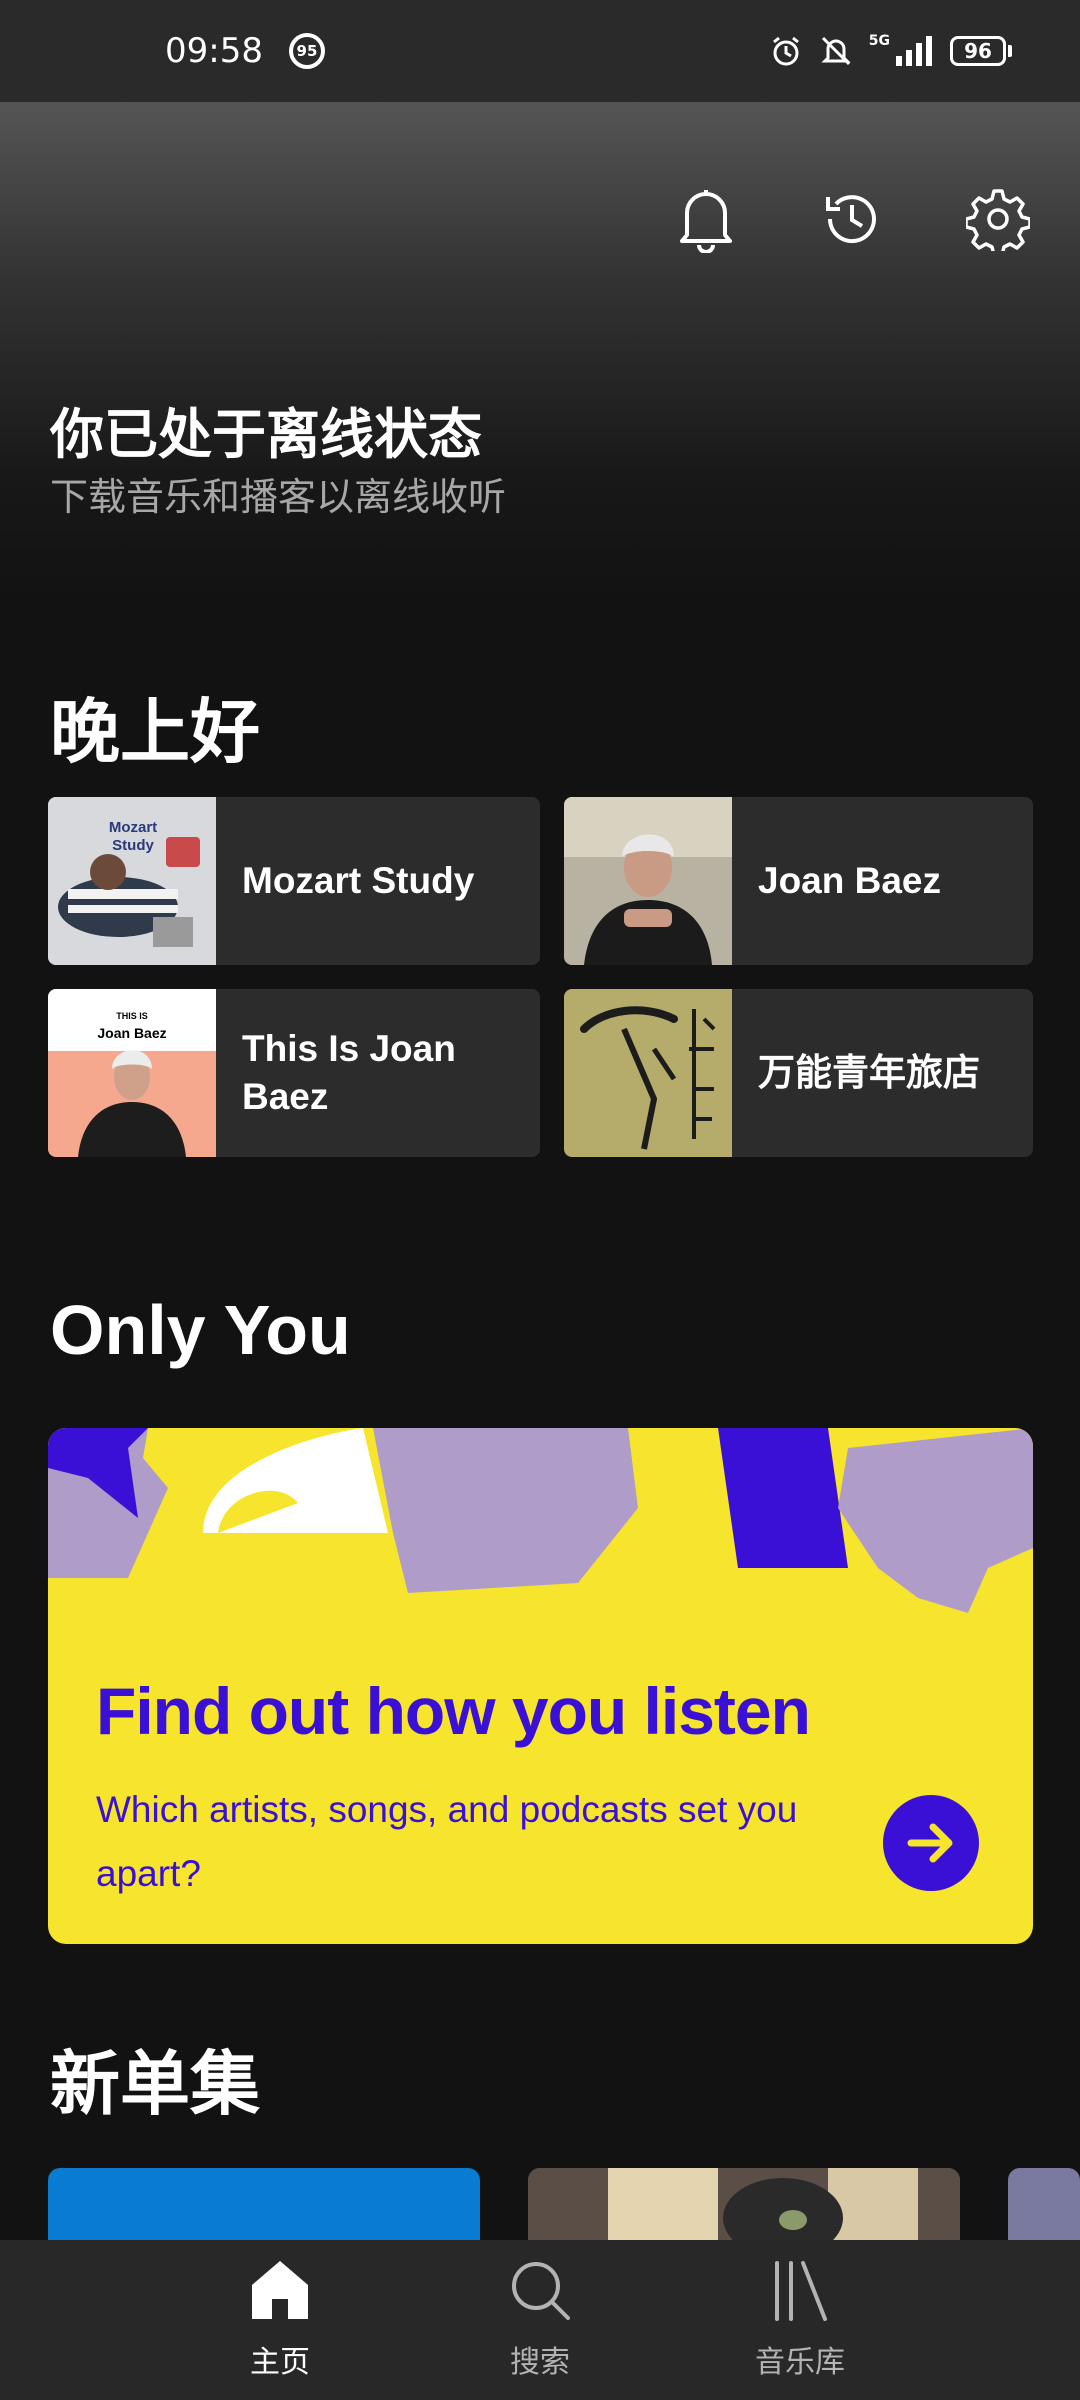  What do you see at coordinates (540, 2362) in the screenshot?
I see `nav-search-label: 搜索` at bounding box center [540, 2362].